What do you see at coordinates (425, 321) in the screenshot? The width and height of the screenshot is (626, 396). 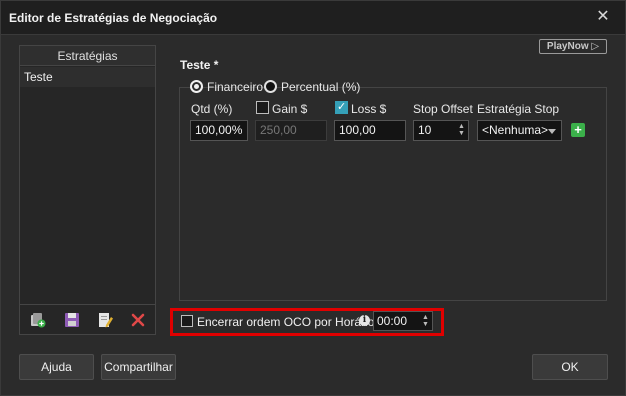 I see `oco-time-spinner-icon: ▲ ▼` at bounding box center [425, 321].